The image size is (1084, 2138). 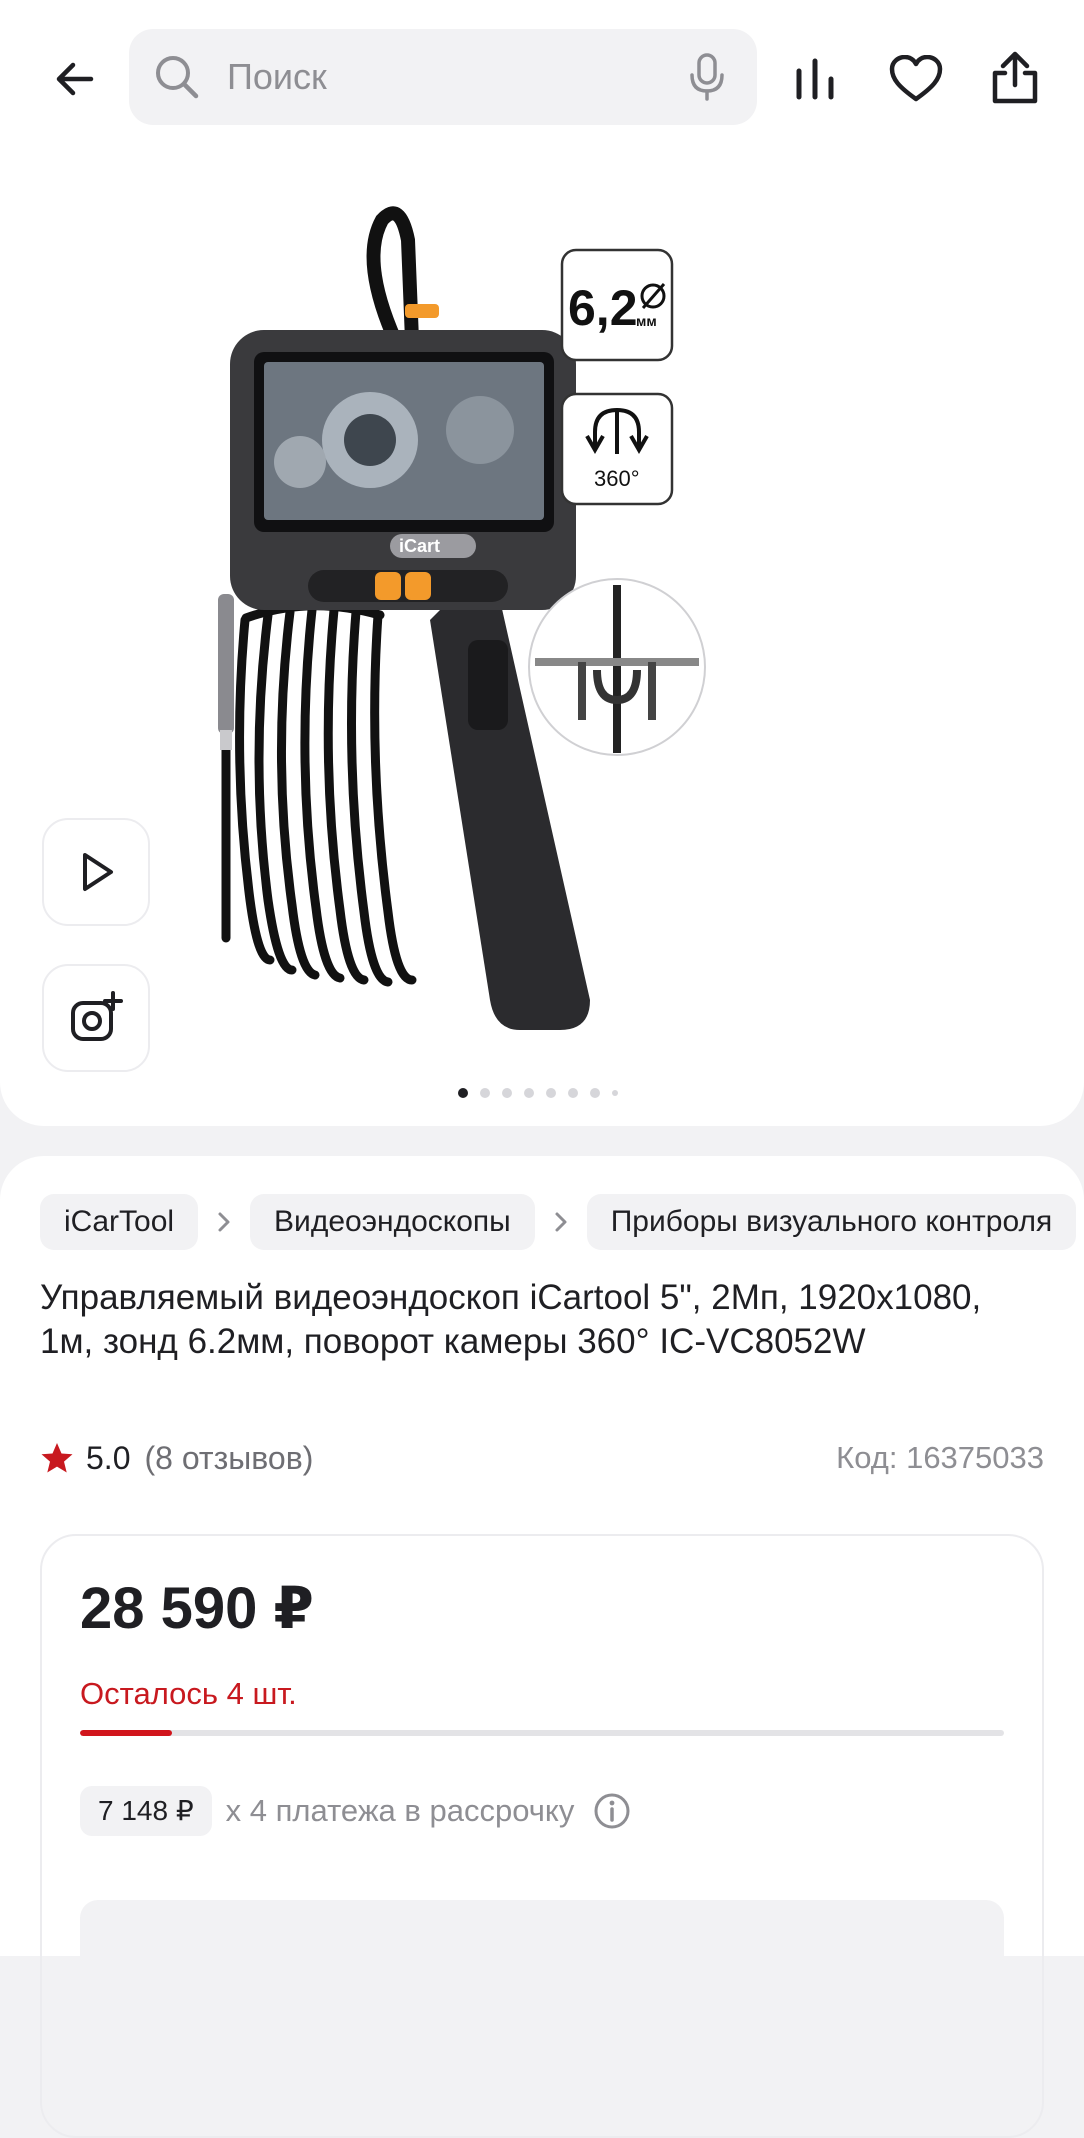 What do you see at coordinates (603, 308) in the screenshot?
I see `diameter-badge-value: 6,2` at bounding box center [603, 308].